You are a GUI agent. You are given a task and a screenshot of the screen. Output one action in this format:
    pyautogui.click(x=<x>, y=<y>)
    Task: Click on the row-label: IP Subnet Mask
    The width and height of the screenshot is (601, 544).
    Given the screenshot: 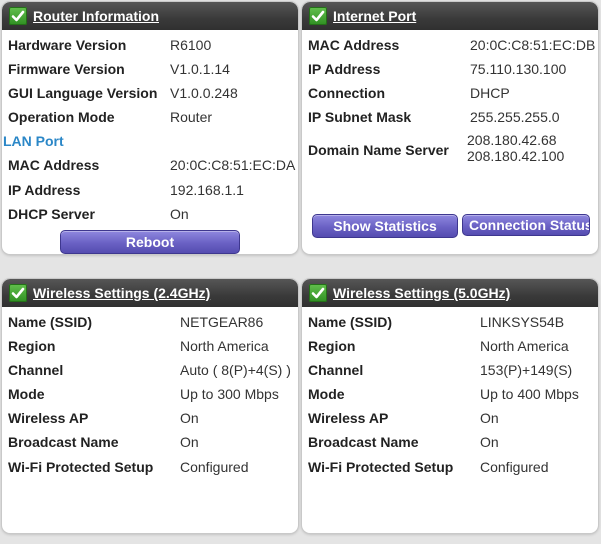 What is the action you would take?
    pyautogui.click(x=360, y=117)
    